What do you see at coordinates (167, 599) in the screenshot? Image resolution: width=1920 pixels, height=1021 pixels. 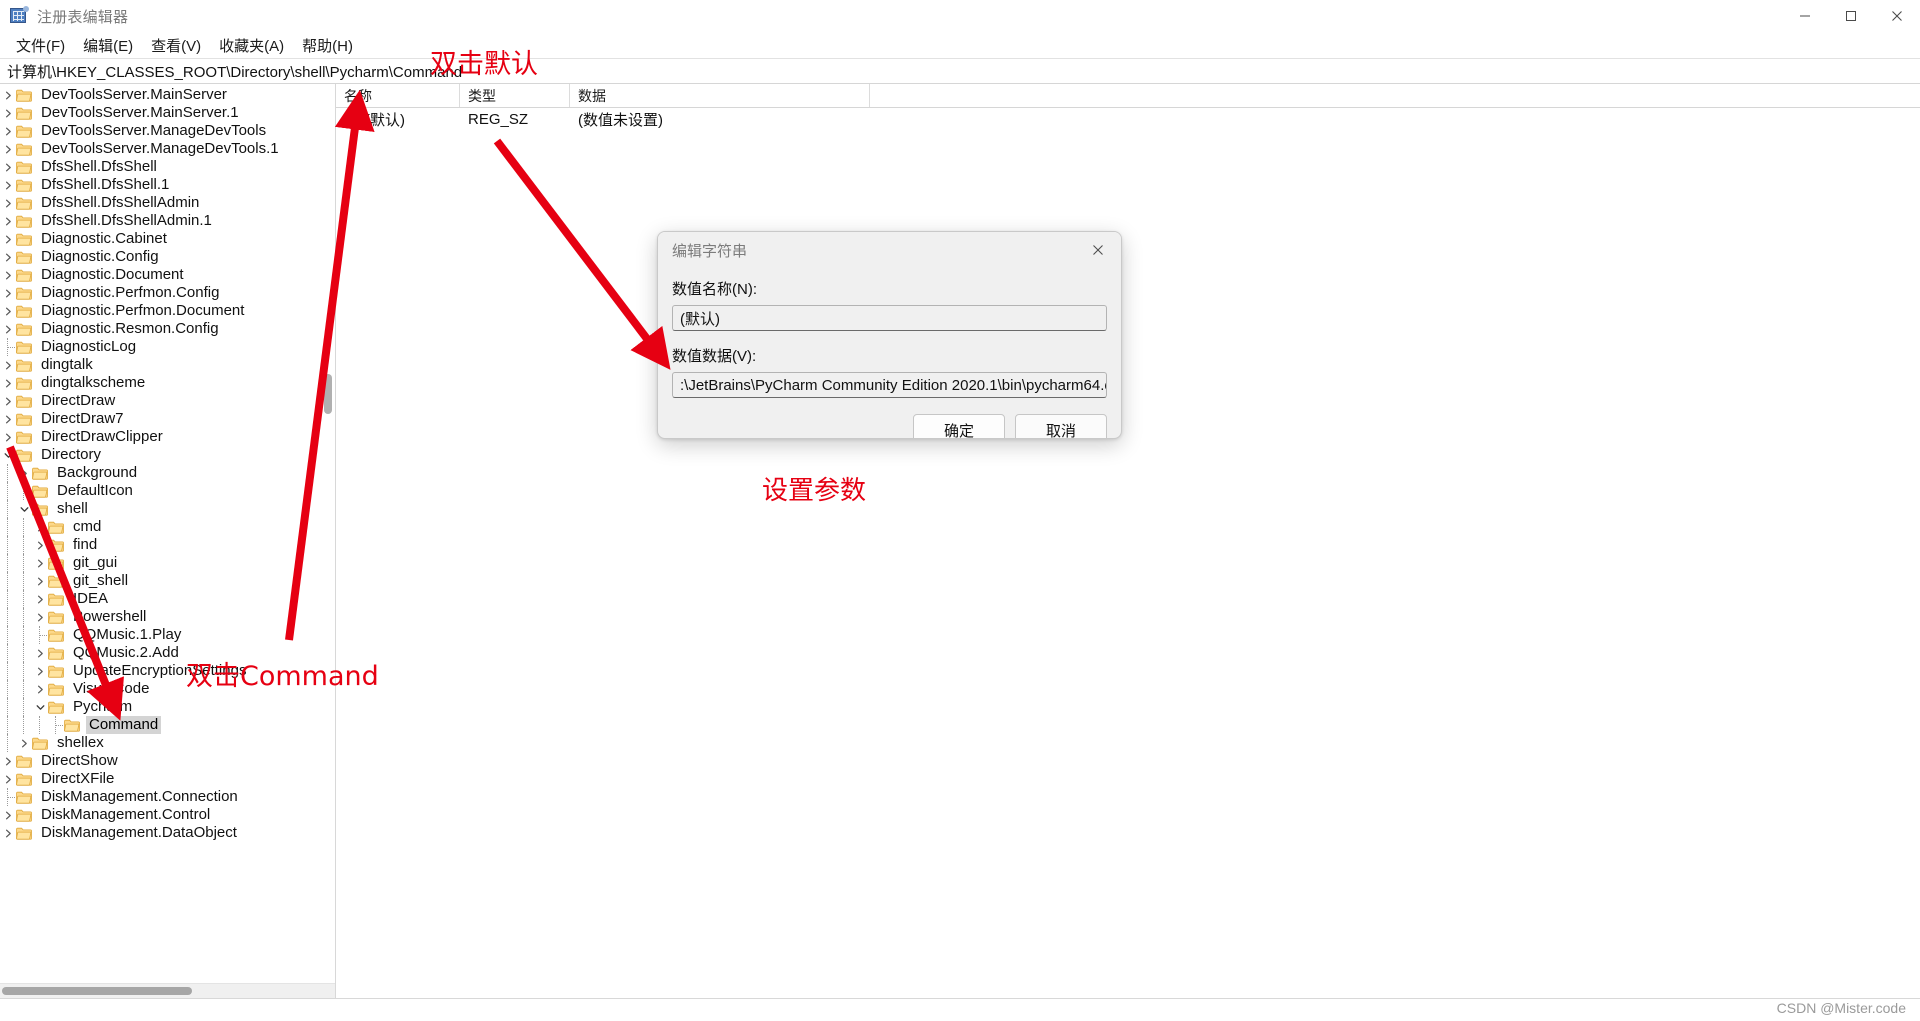 I see `tree-item-idea: IDEA` at bounding box center [167, 599].